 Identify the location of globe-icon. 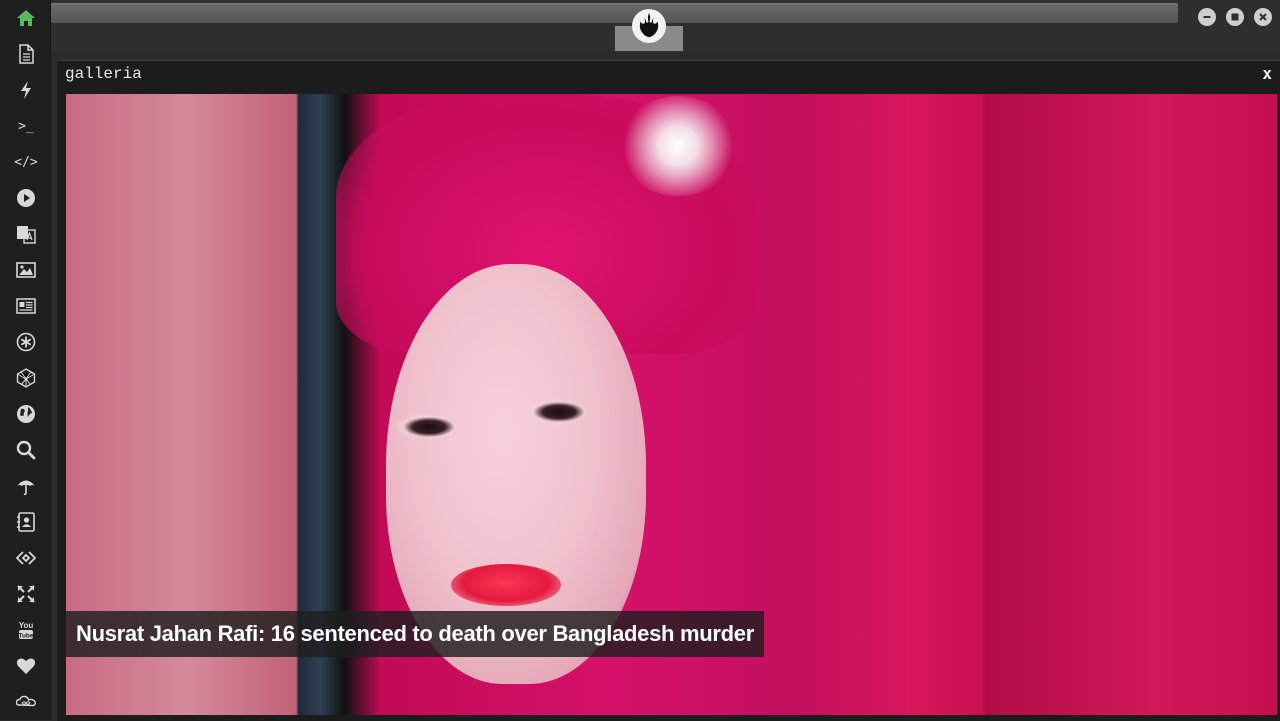
(26, 414).